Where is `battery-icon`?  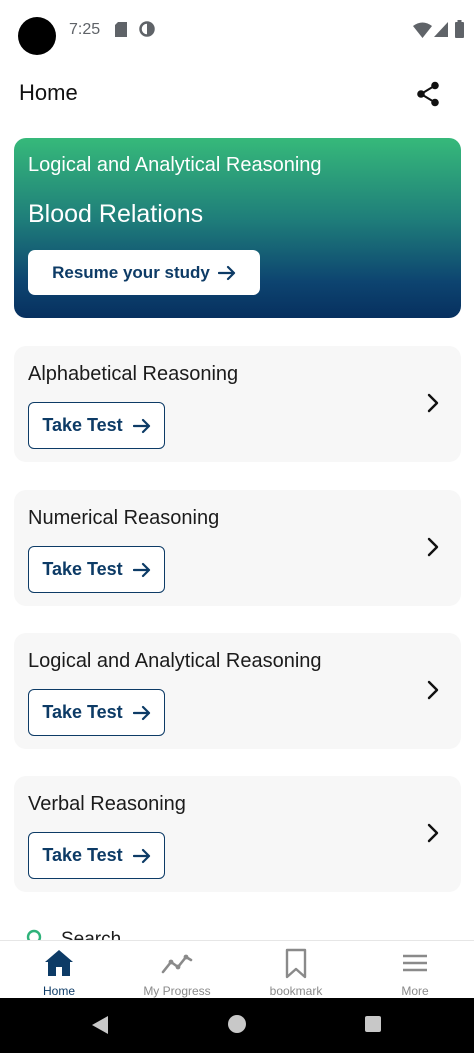 battery-icon is located at coordinates (459, 29).